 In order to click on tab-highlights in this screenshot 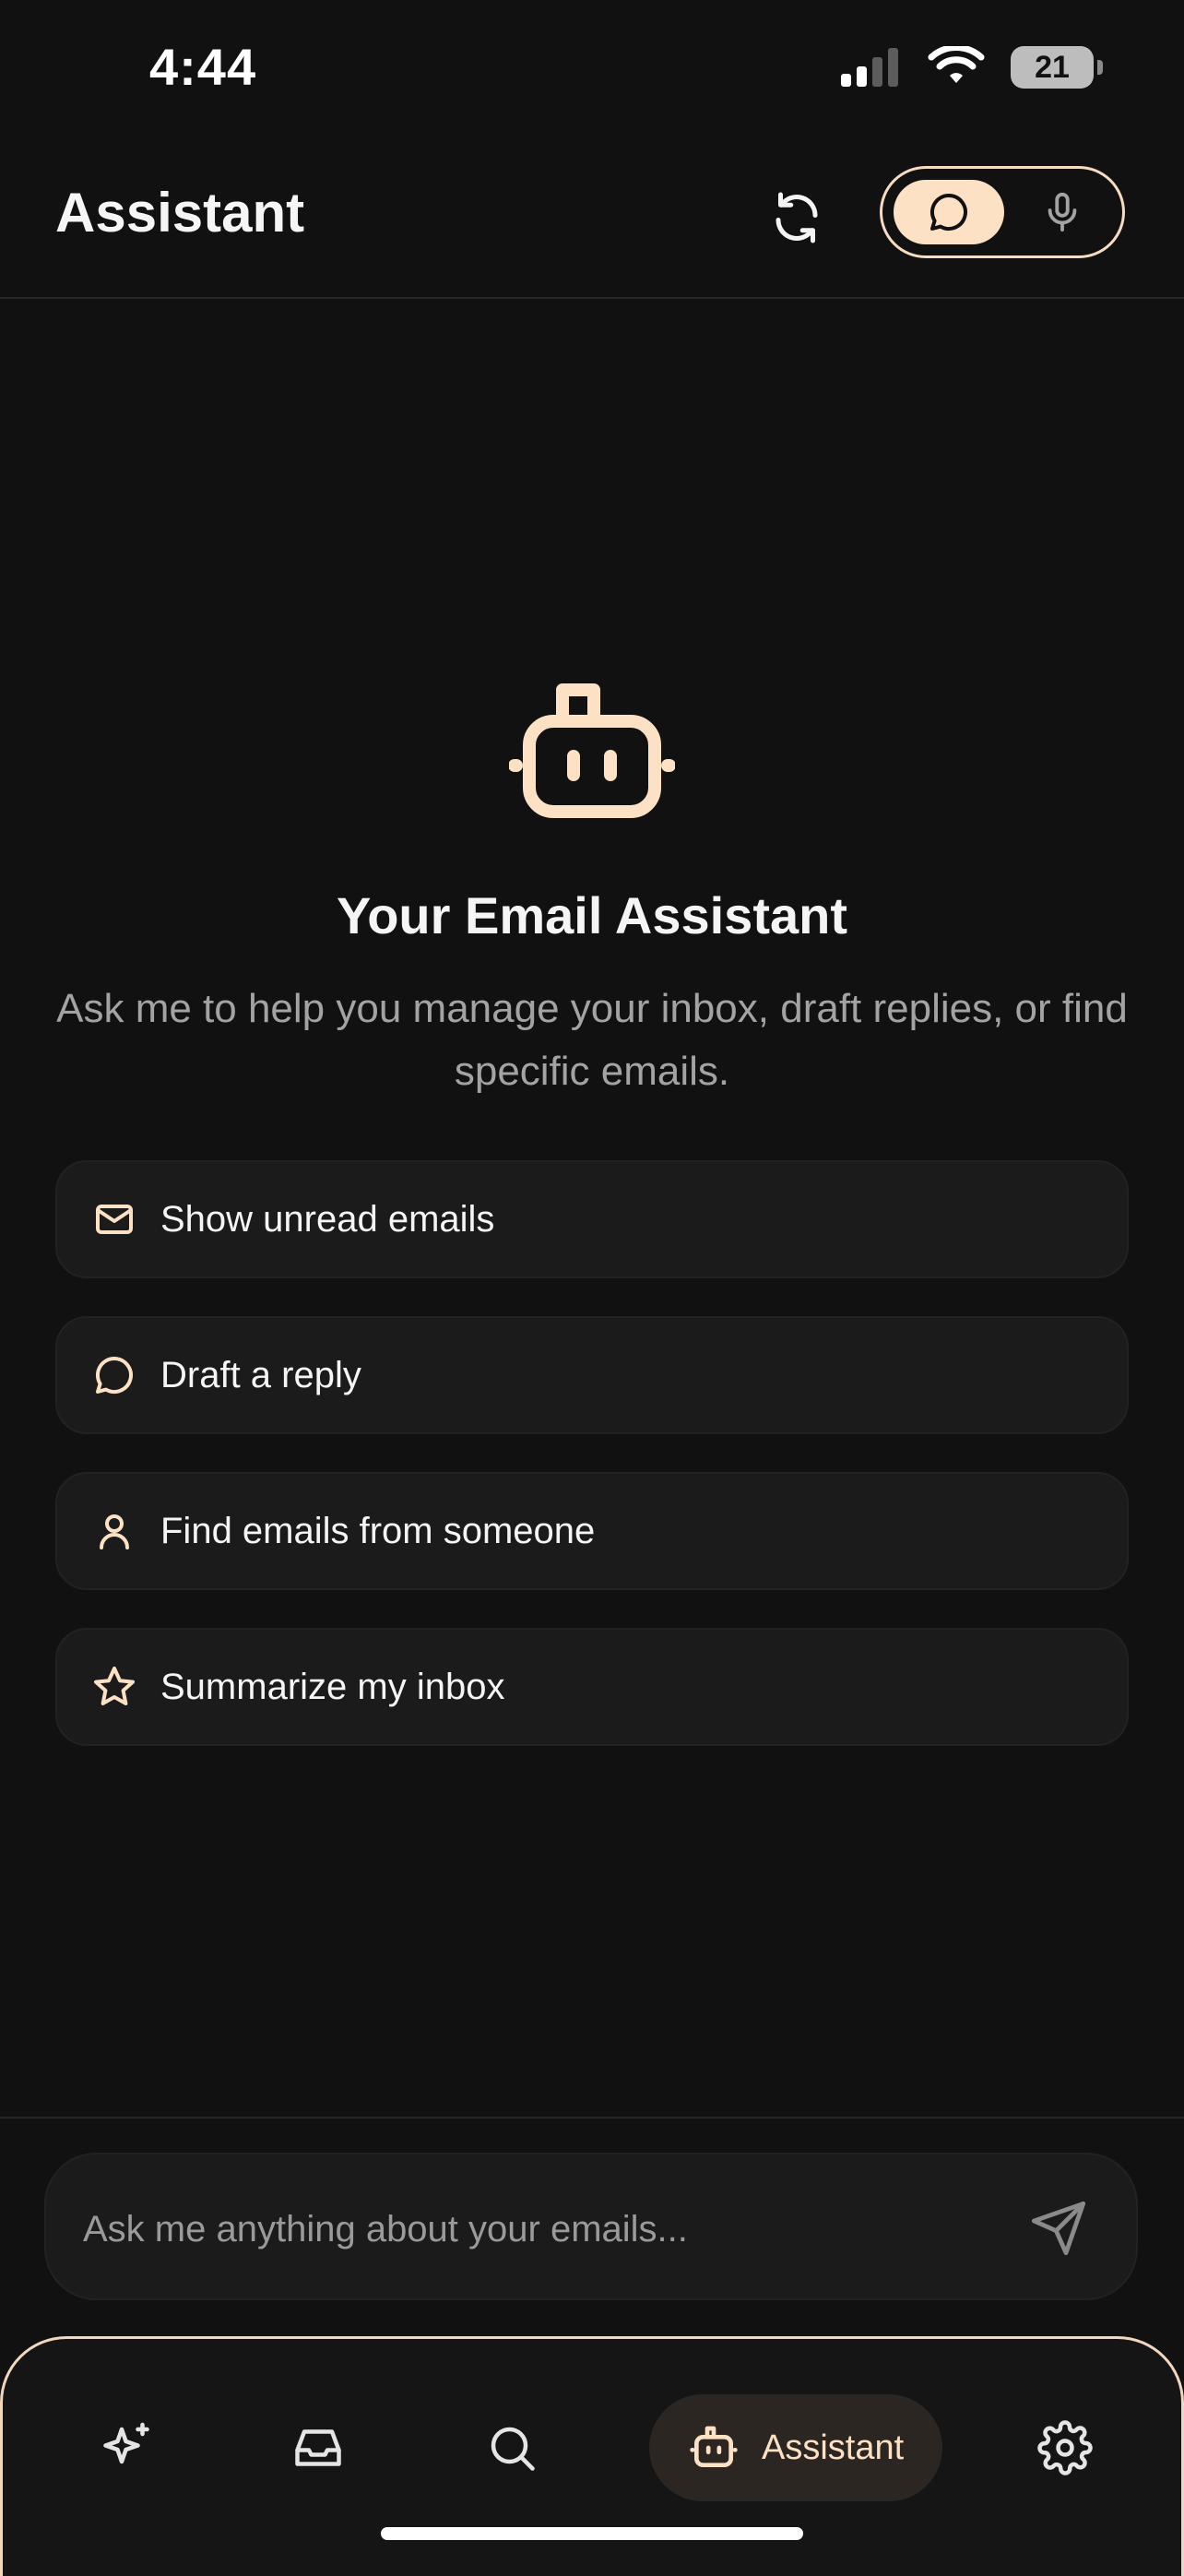, I will do `click(126, 2447)`.